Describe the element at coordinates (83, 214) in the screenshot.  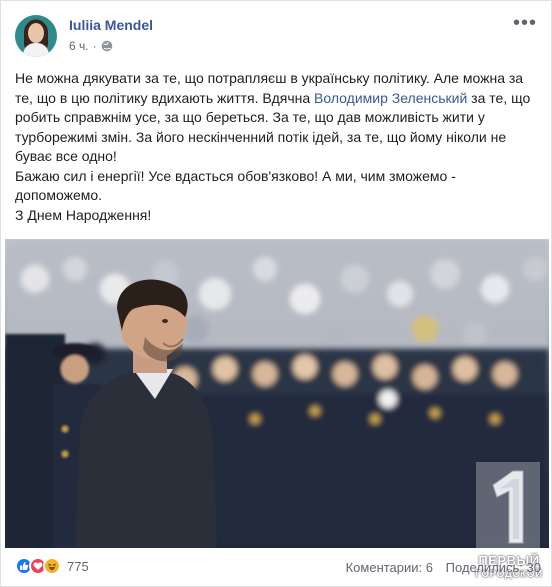
I see `post-paragraph-3: З Днем Народження!` at that location.